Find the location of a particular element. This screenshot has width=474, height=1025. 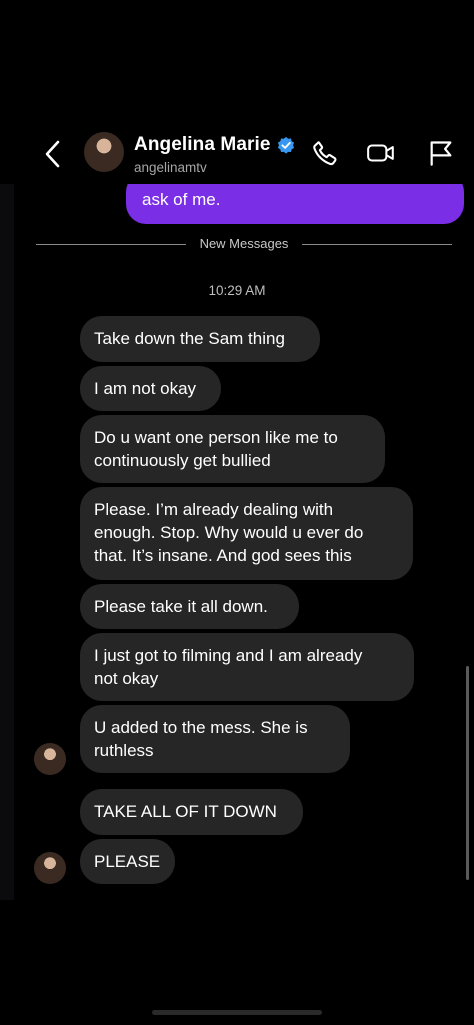

avatar is located at coordinates (104, 152).